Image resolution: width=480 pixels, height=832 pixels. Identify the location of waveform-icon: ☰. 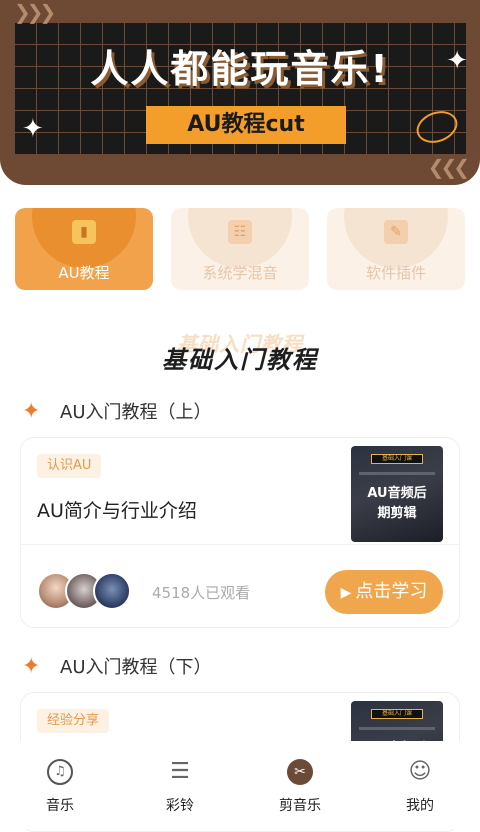
(180, 771).